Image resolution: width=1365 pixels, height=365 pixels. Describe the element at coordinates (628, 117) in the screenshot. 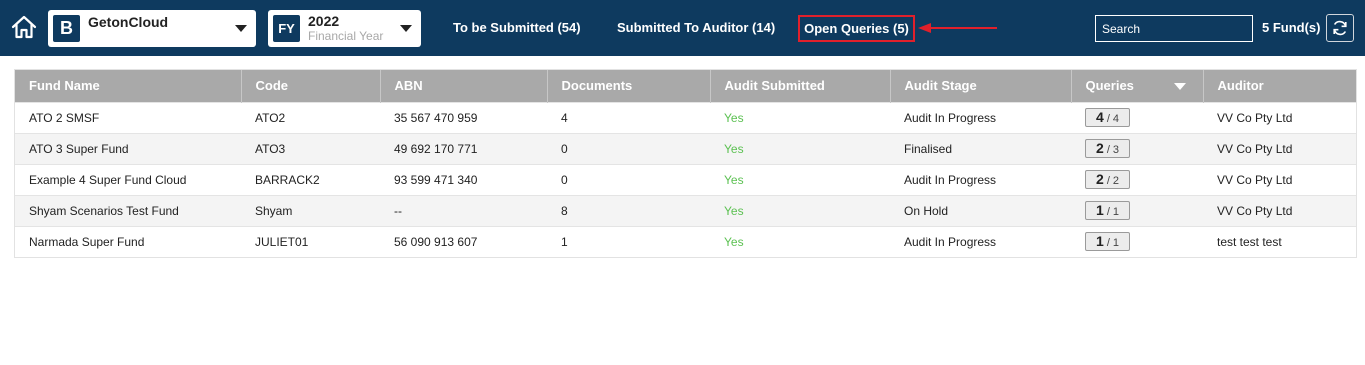

I see `documents-cell: 4` at that location.